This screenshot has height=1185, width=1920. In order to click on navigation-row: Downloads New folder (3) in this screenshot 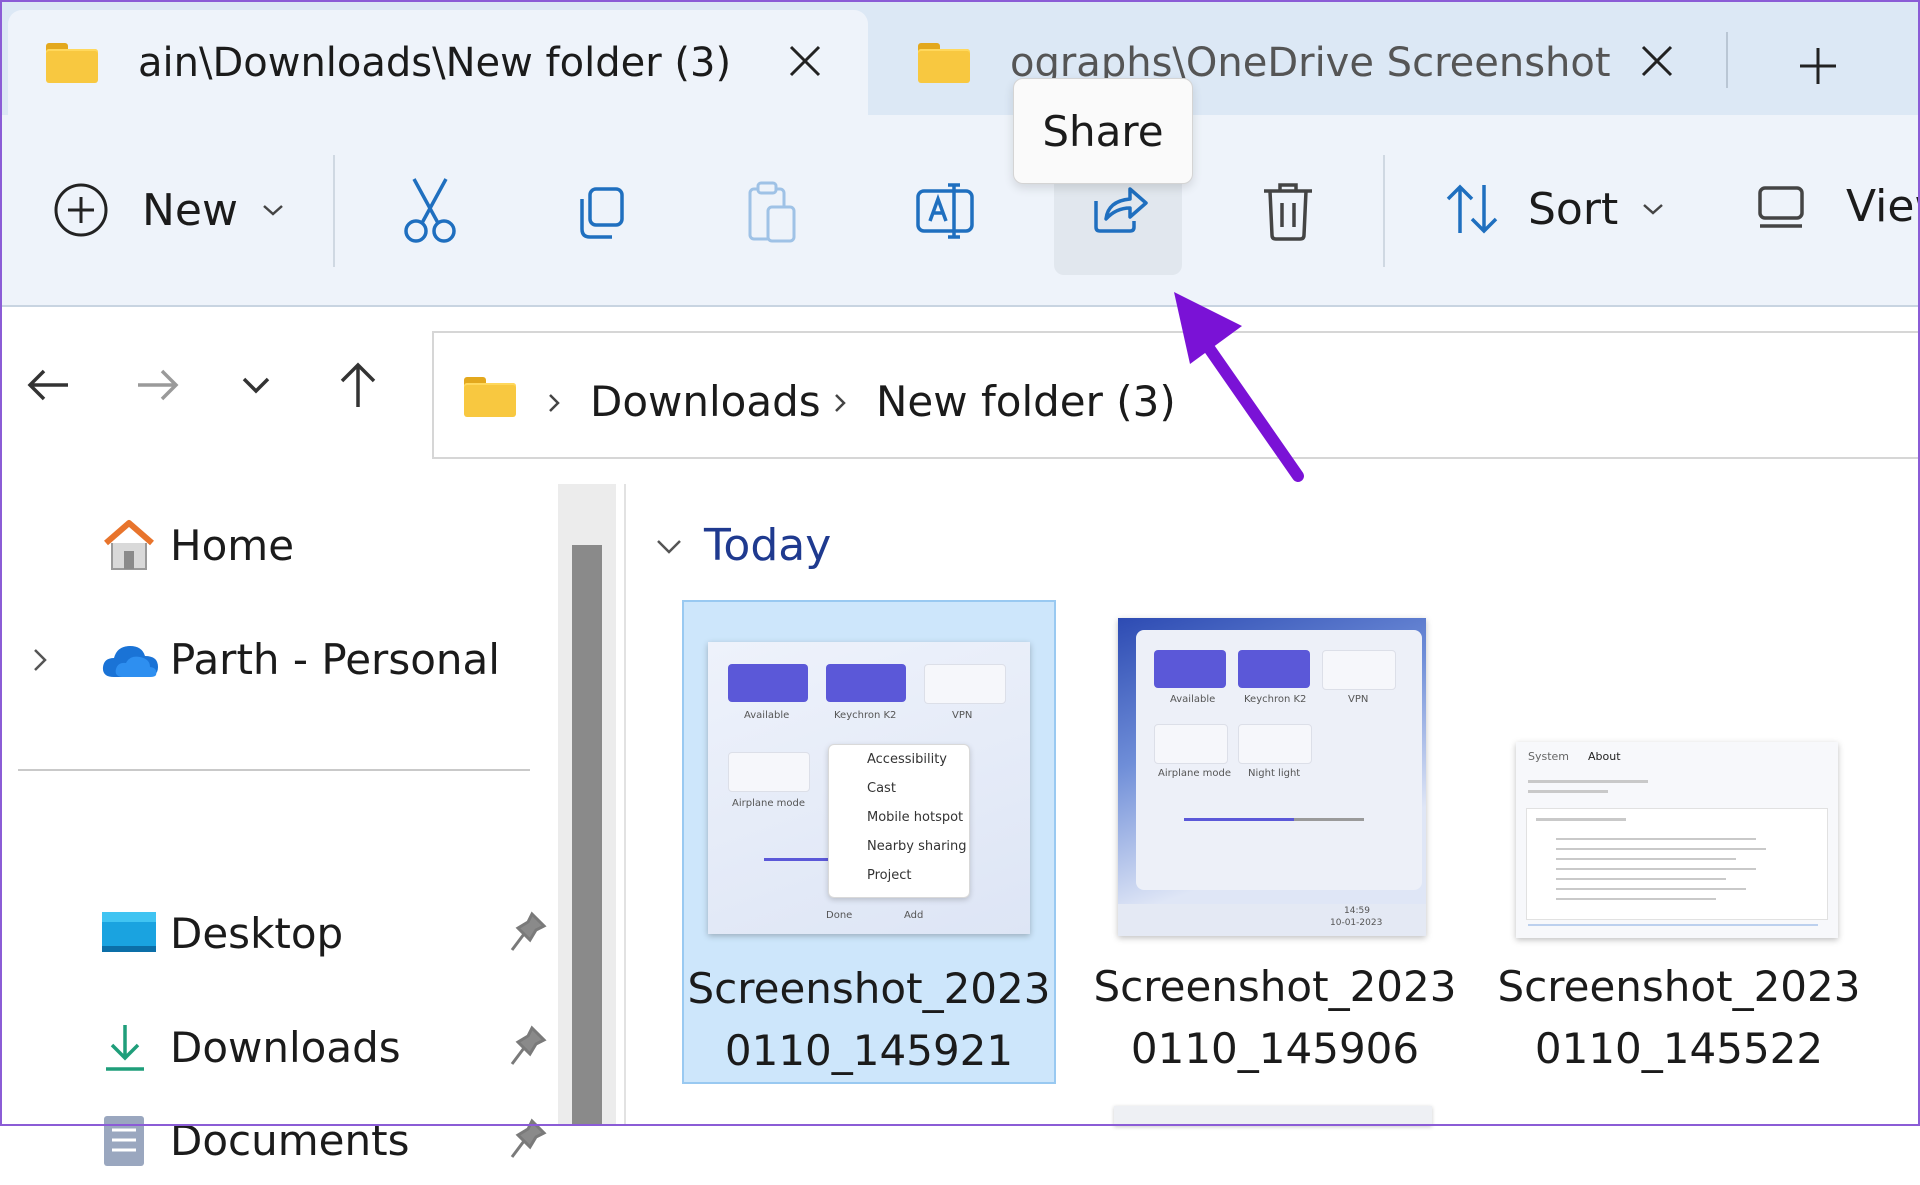, I will do `click(960, 387)`.